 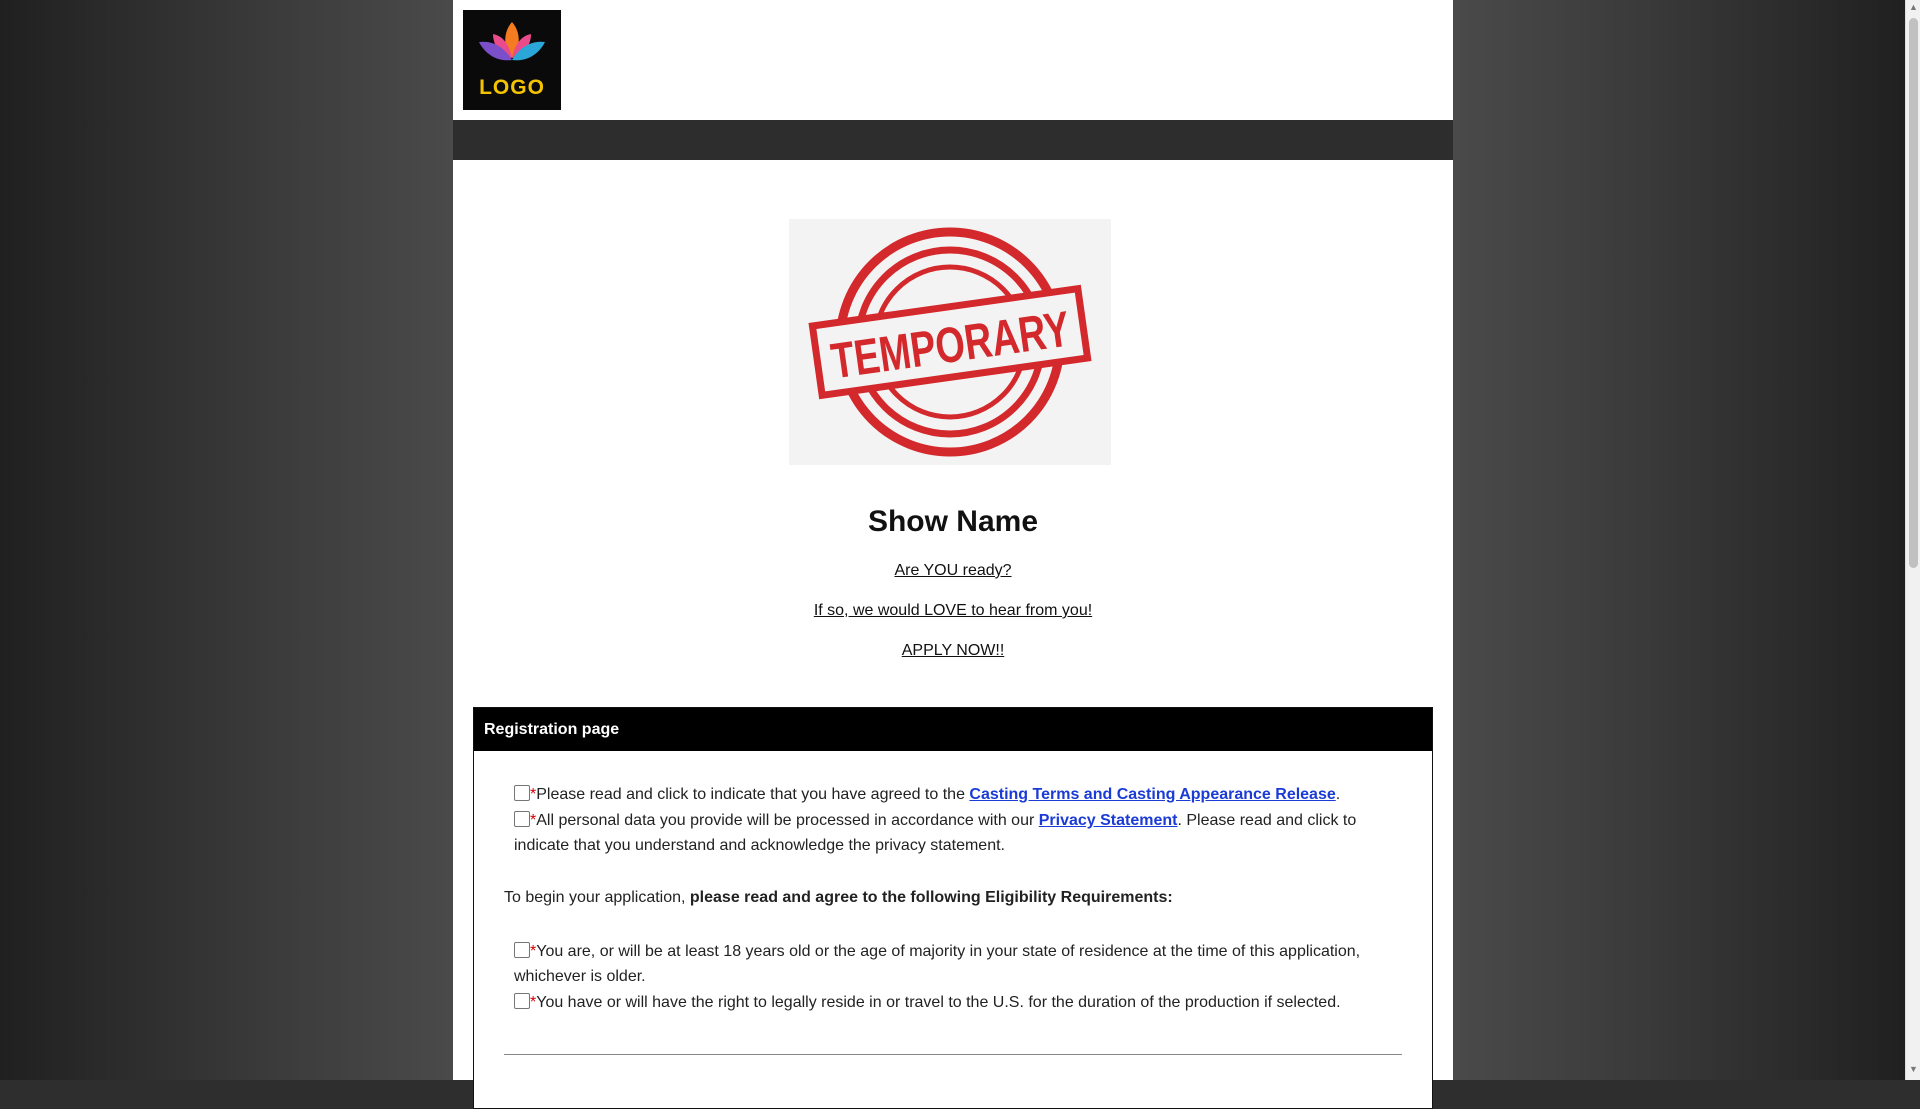 I want to click on privacy-checkbox, so click(x=522, y=819).